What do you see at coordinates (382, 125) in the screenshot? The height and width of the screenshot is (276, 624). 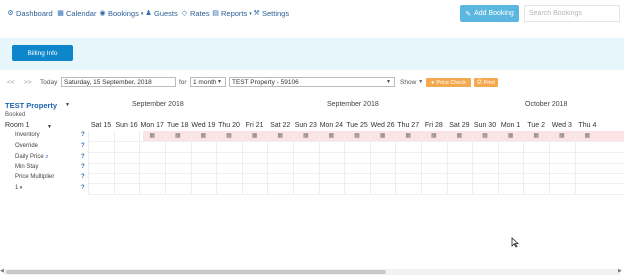 I see `day-header: Wed 26` at bounding box center [382, 125].